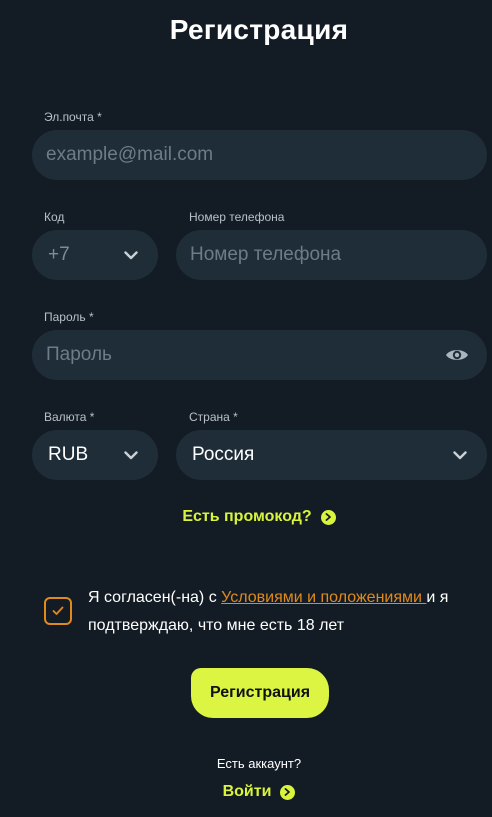  Describe the element at coordinates (95, 255) in the screenshot. I see `code-select: +7` at that location.